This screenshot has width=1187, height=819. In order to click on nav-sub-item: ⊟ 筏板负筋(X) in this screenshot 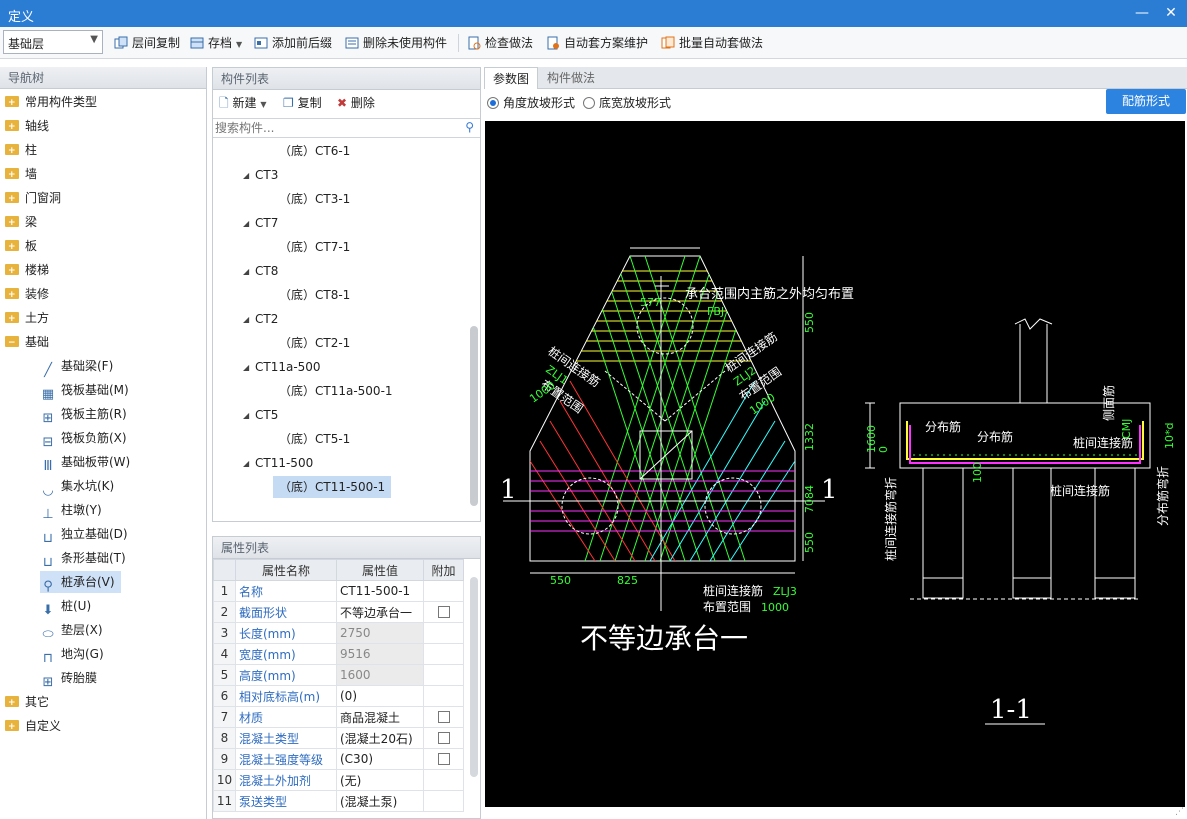, I will do `click(83, 438)`.